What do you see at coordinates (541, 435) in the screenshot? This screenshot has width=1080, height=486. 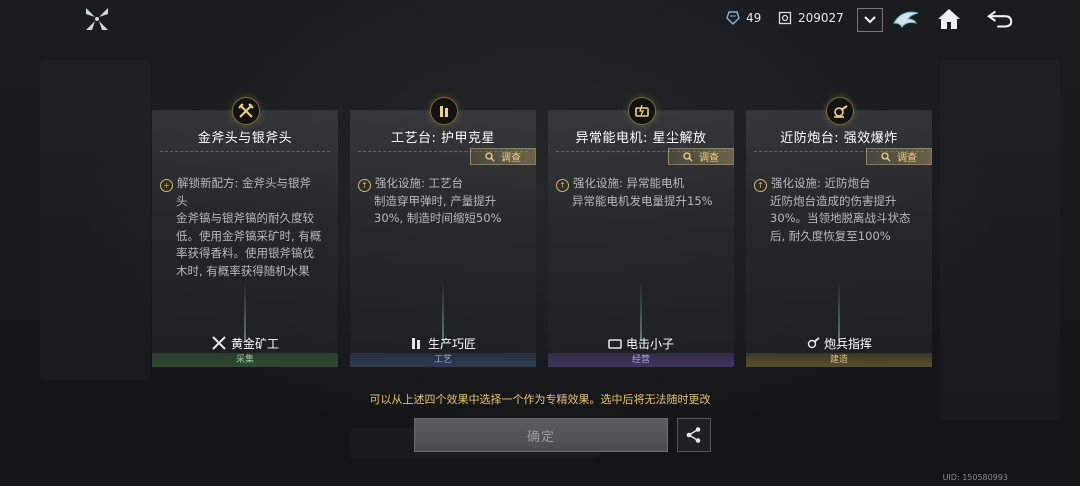 I see `confirm-button: 确定` at bounding box center [541, 435].